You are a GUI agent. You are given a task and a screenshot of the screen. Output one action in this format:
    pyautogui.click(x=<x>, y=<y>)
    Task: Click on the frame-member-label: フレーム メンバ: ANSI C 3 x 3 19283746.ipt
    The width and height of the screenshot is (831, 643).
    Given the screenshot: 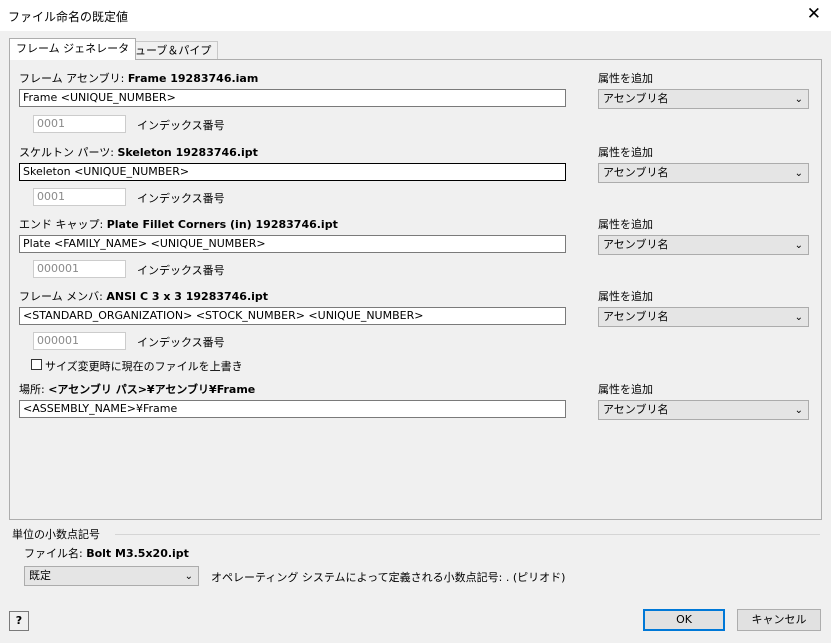 What is the action you would take?
    pyautogui.click(x=143, y=296)
    